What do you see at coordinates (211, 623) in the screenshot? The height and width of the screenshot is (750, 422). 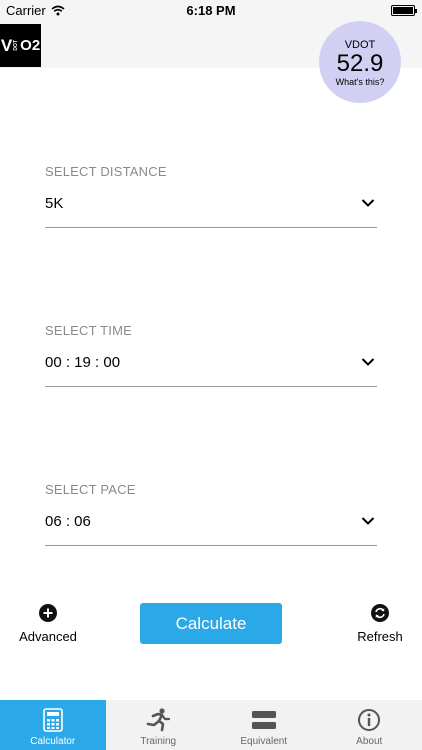 I see `calculate-button: Calculate` at bounding box center [211, 623].